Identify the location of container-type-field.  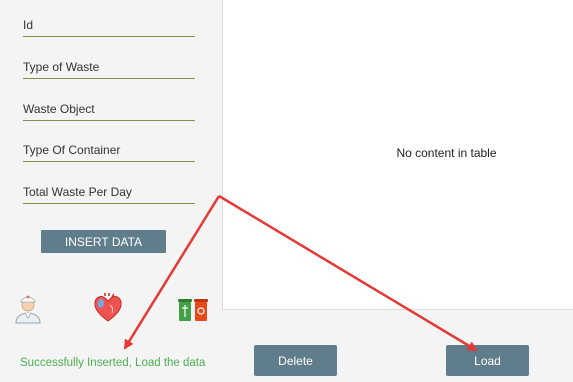
(109, 150).